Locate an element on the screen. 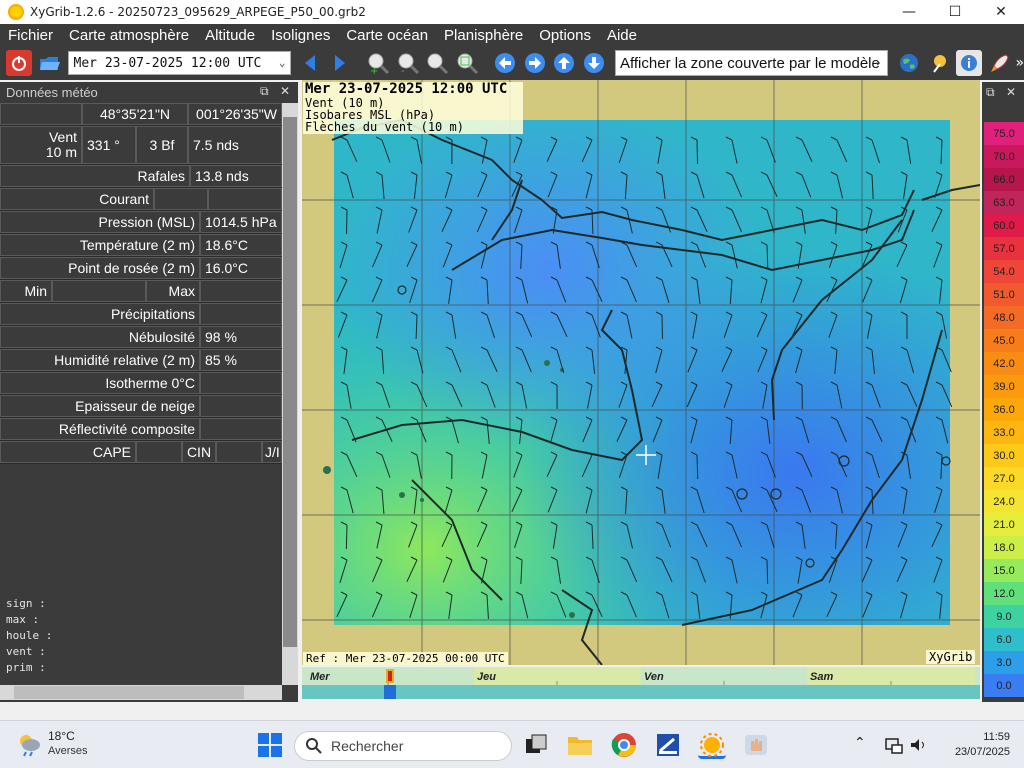  panel-horizontal-scrollbar is located at coordinates (141, 692).